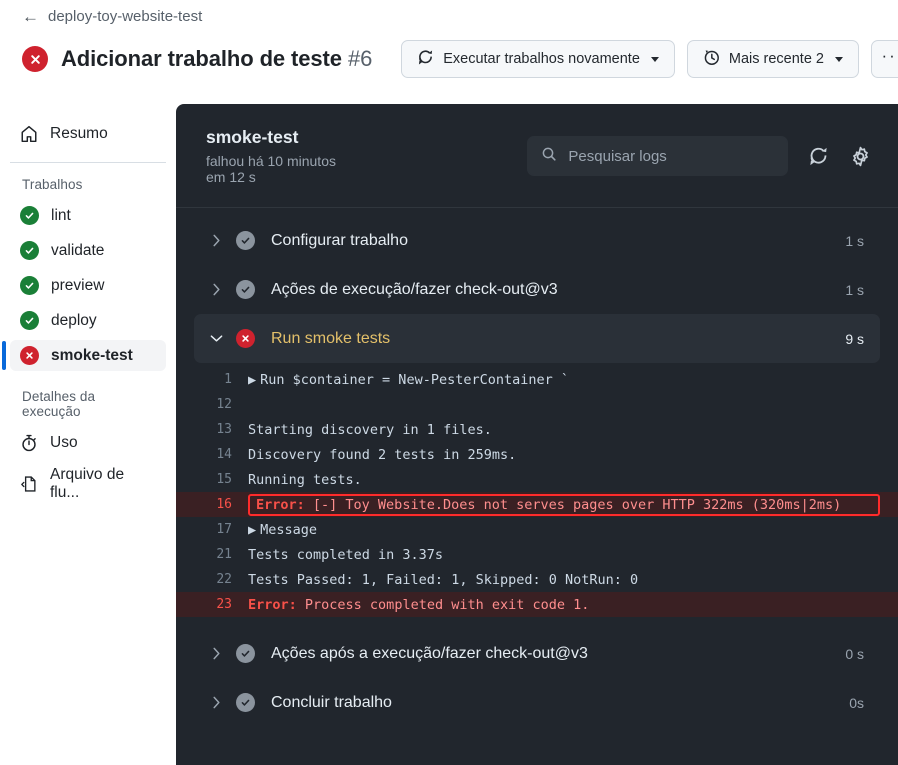  I want to click on step-label: Ações de execução/fazer check-out@v3, so click(414, 289).